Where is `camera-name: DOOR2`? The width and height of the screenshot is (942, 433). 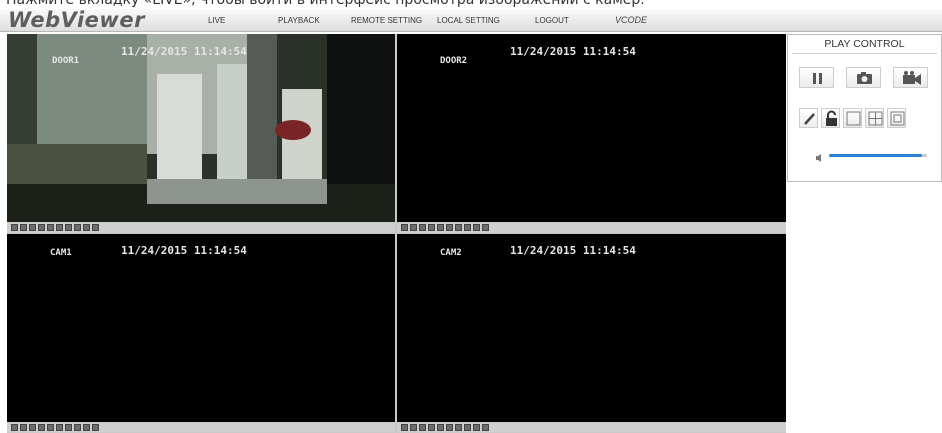
camera-name: DOOR2 is located at coordinates (454, 61).